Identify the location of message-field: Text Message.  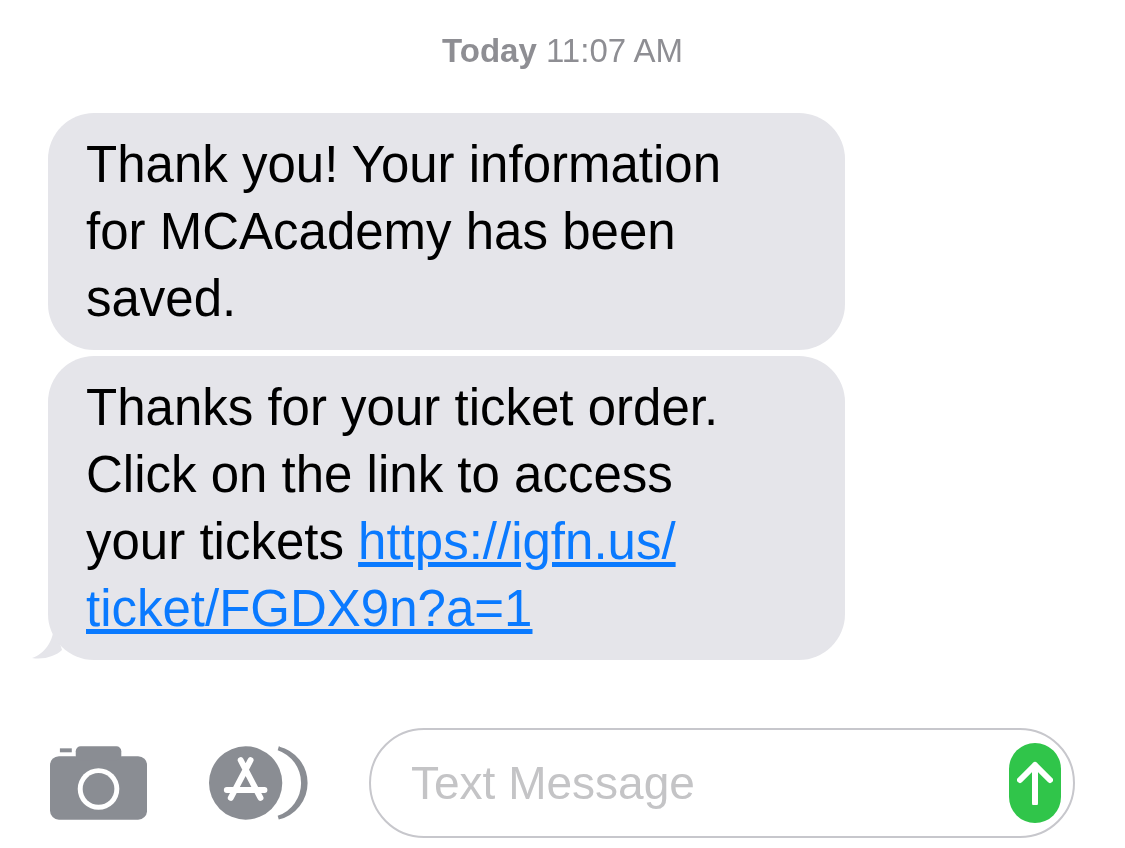
(722, 783).